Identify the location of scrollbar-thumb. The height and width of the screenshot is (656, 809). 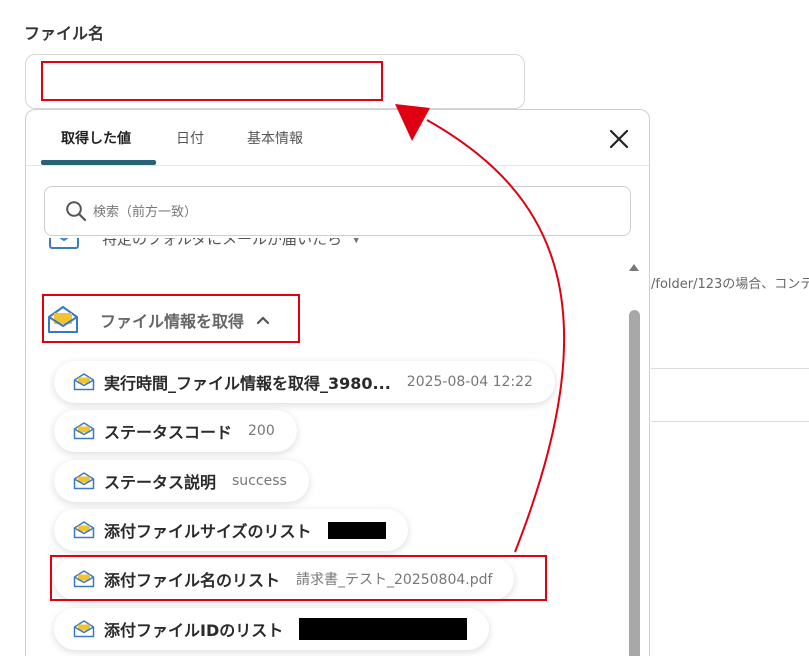
(634, 483).